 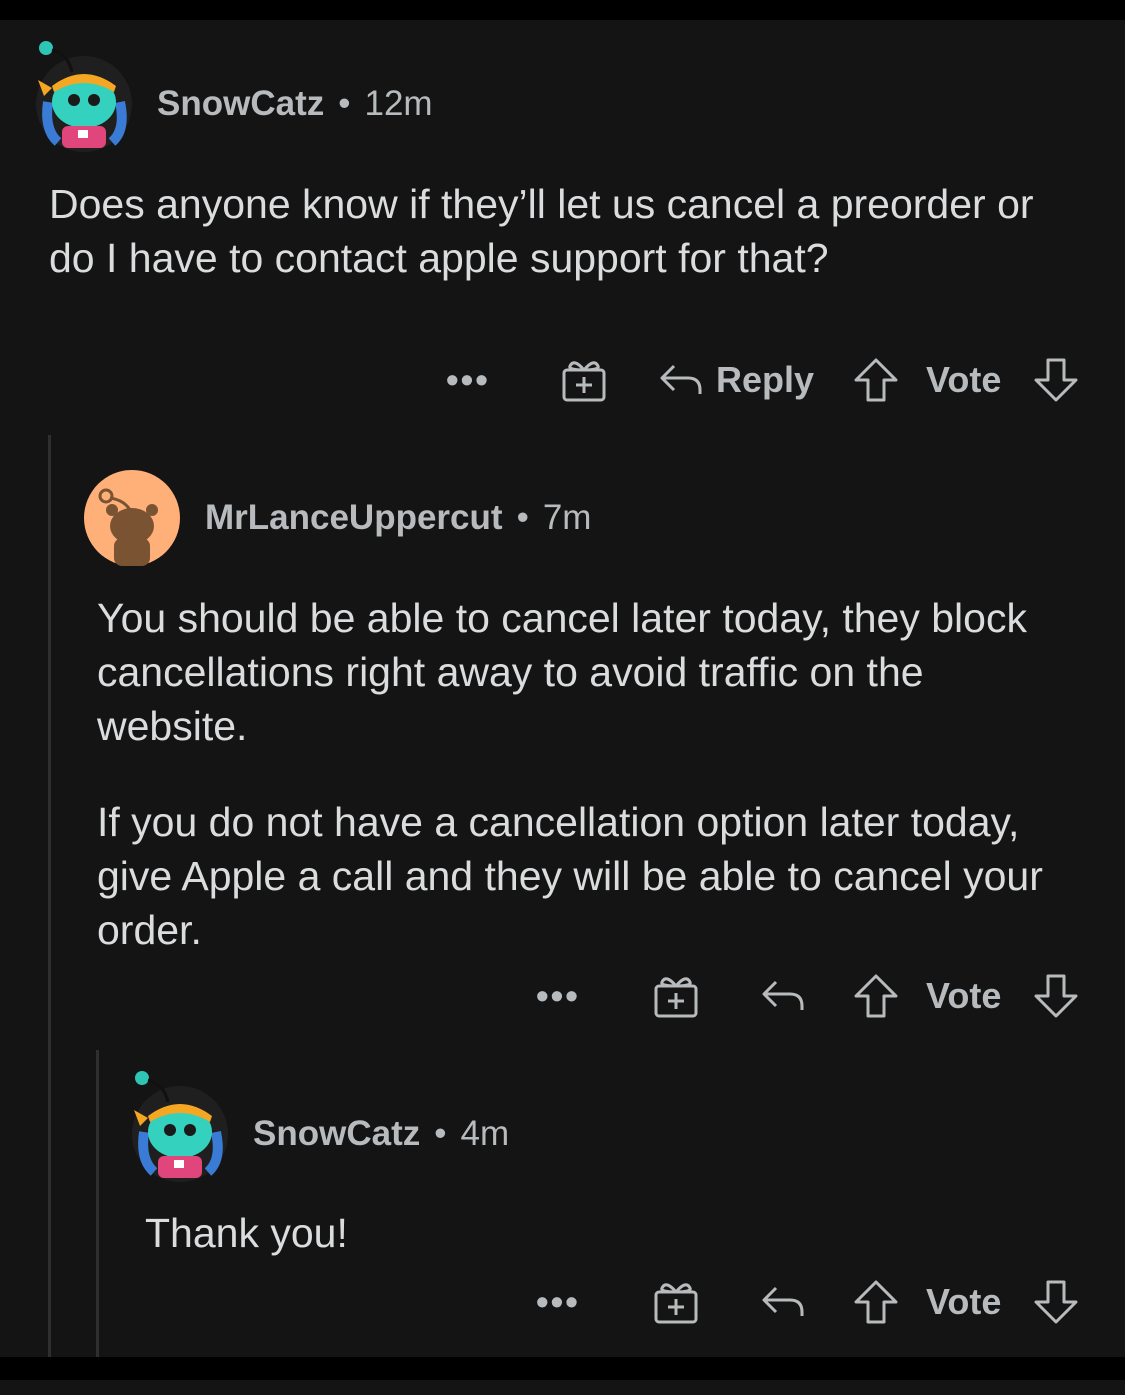 I want to click on downvote-button, so click(x=1056, y=1302).